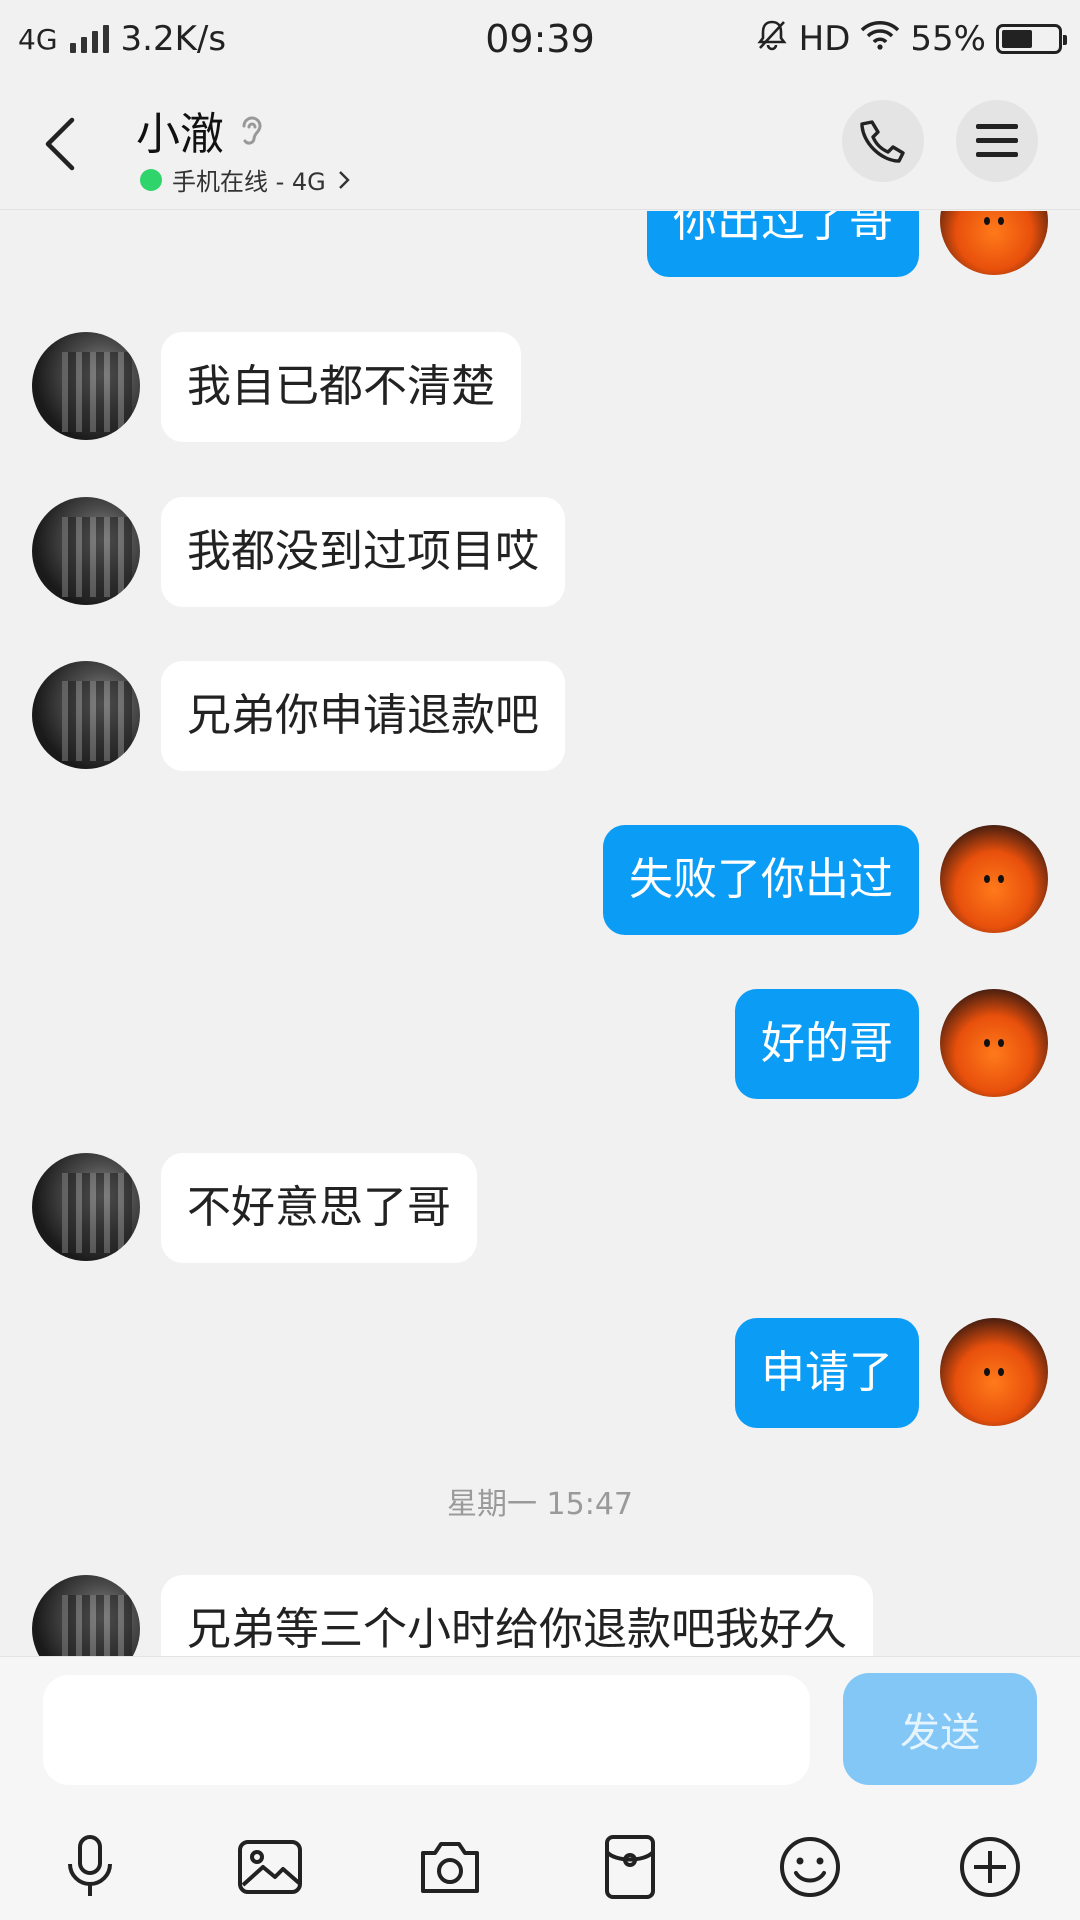 The image size is (1080, 1920). What do you see at coordinates (341, 387) in the screenshot?
I see `message-bubble-incoming: 我自已都不清楚` at bounding box center [341, 387].